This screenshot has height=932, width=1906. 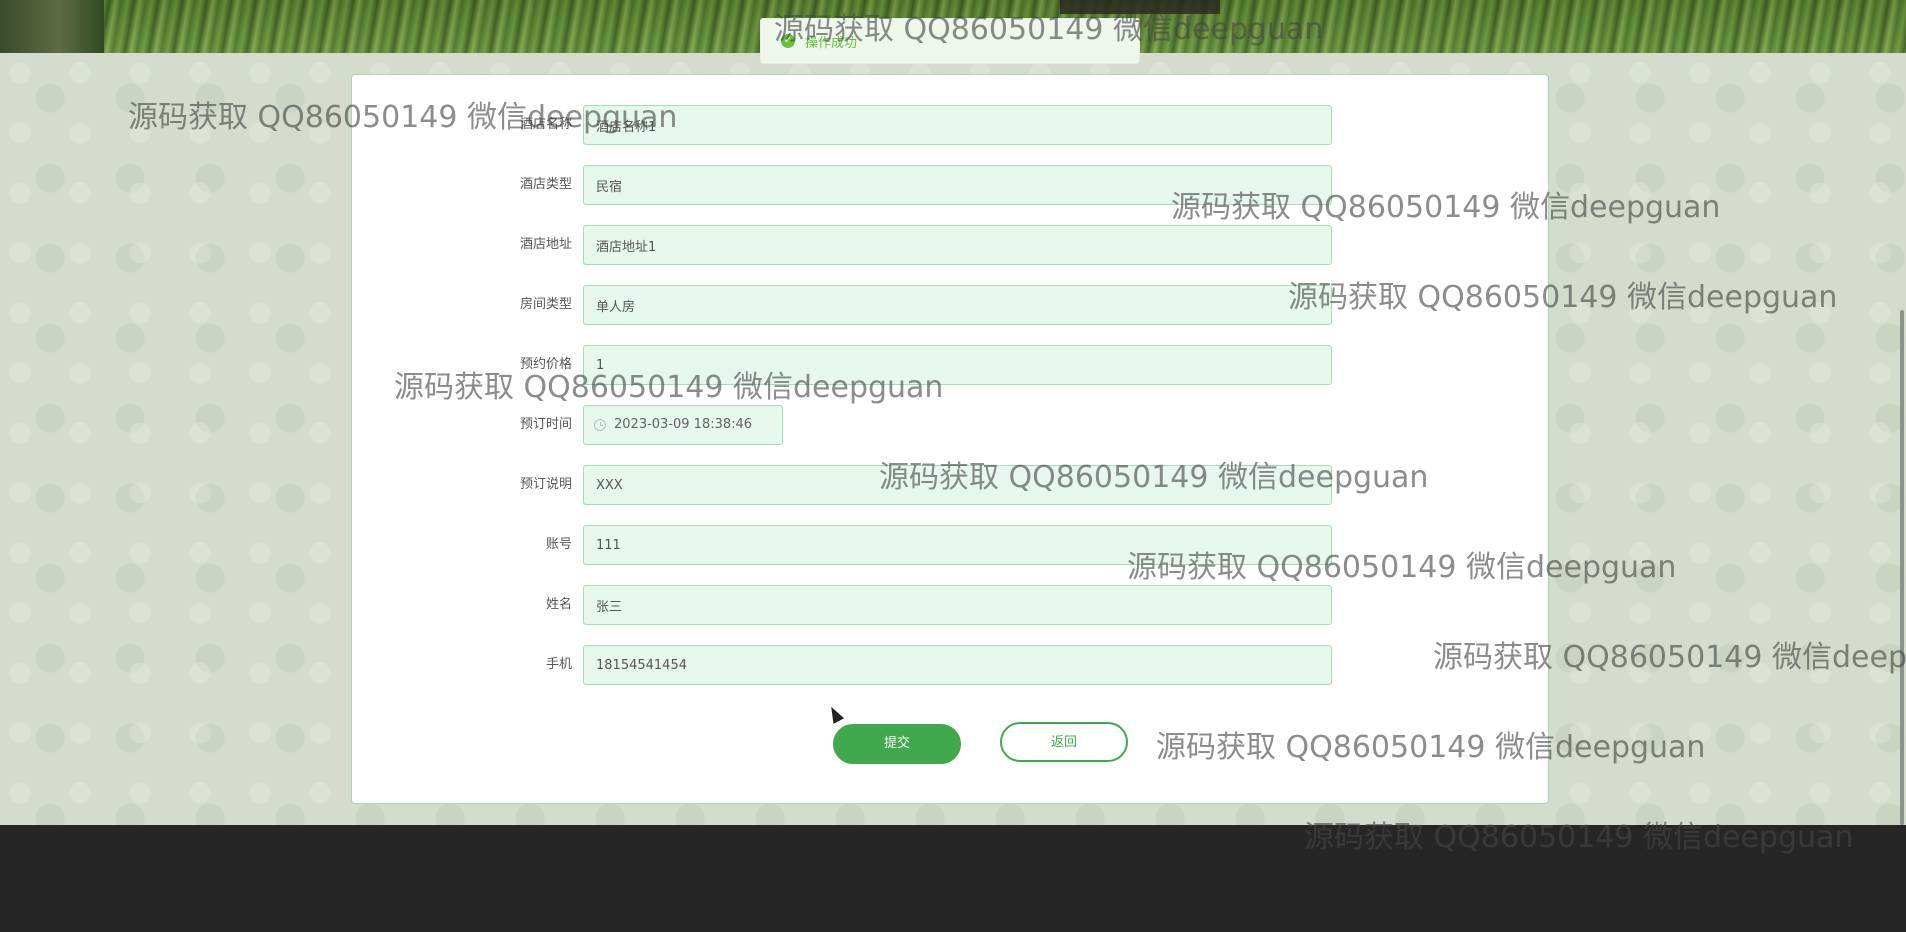 I want to click on hotel-address-label: 酒店地址, so click(x=545, y=244).